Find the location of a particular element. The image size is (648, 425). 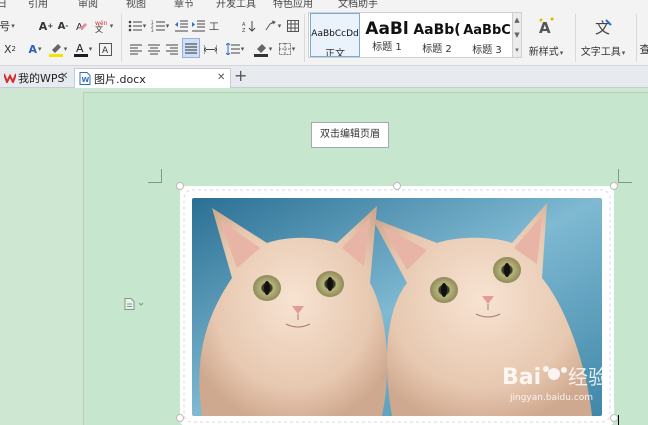

style-heading-2: AaBb( 标题 2 is located at coordinates (437, 35).